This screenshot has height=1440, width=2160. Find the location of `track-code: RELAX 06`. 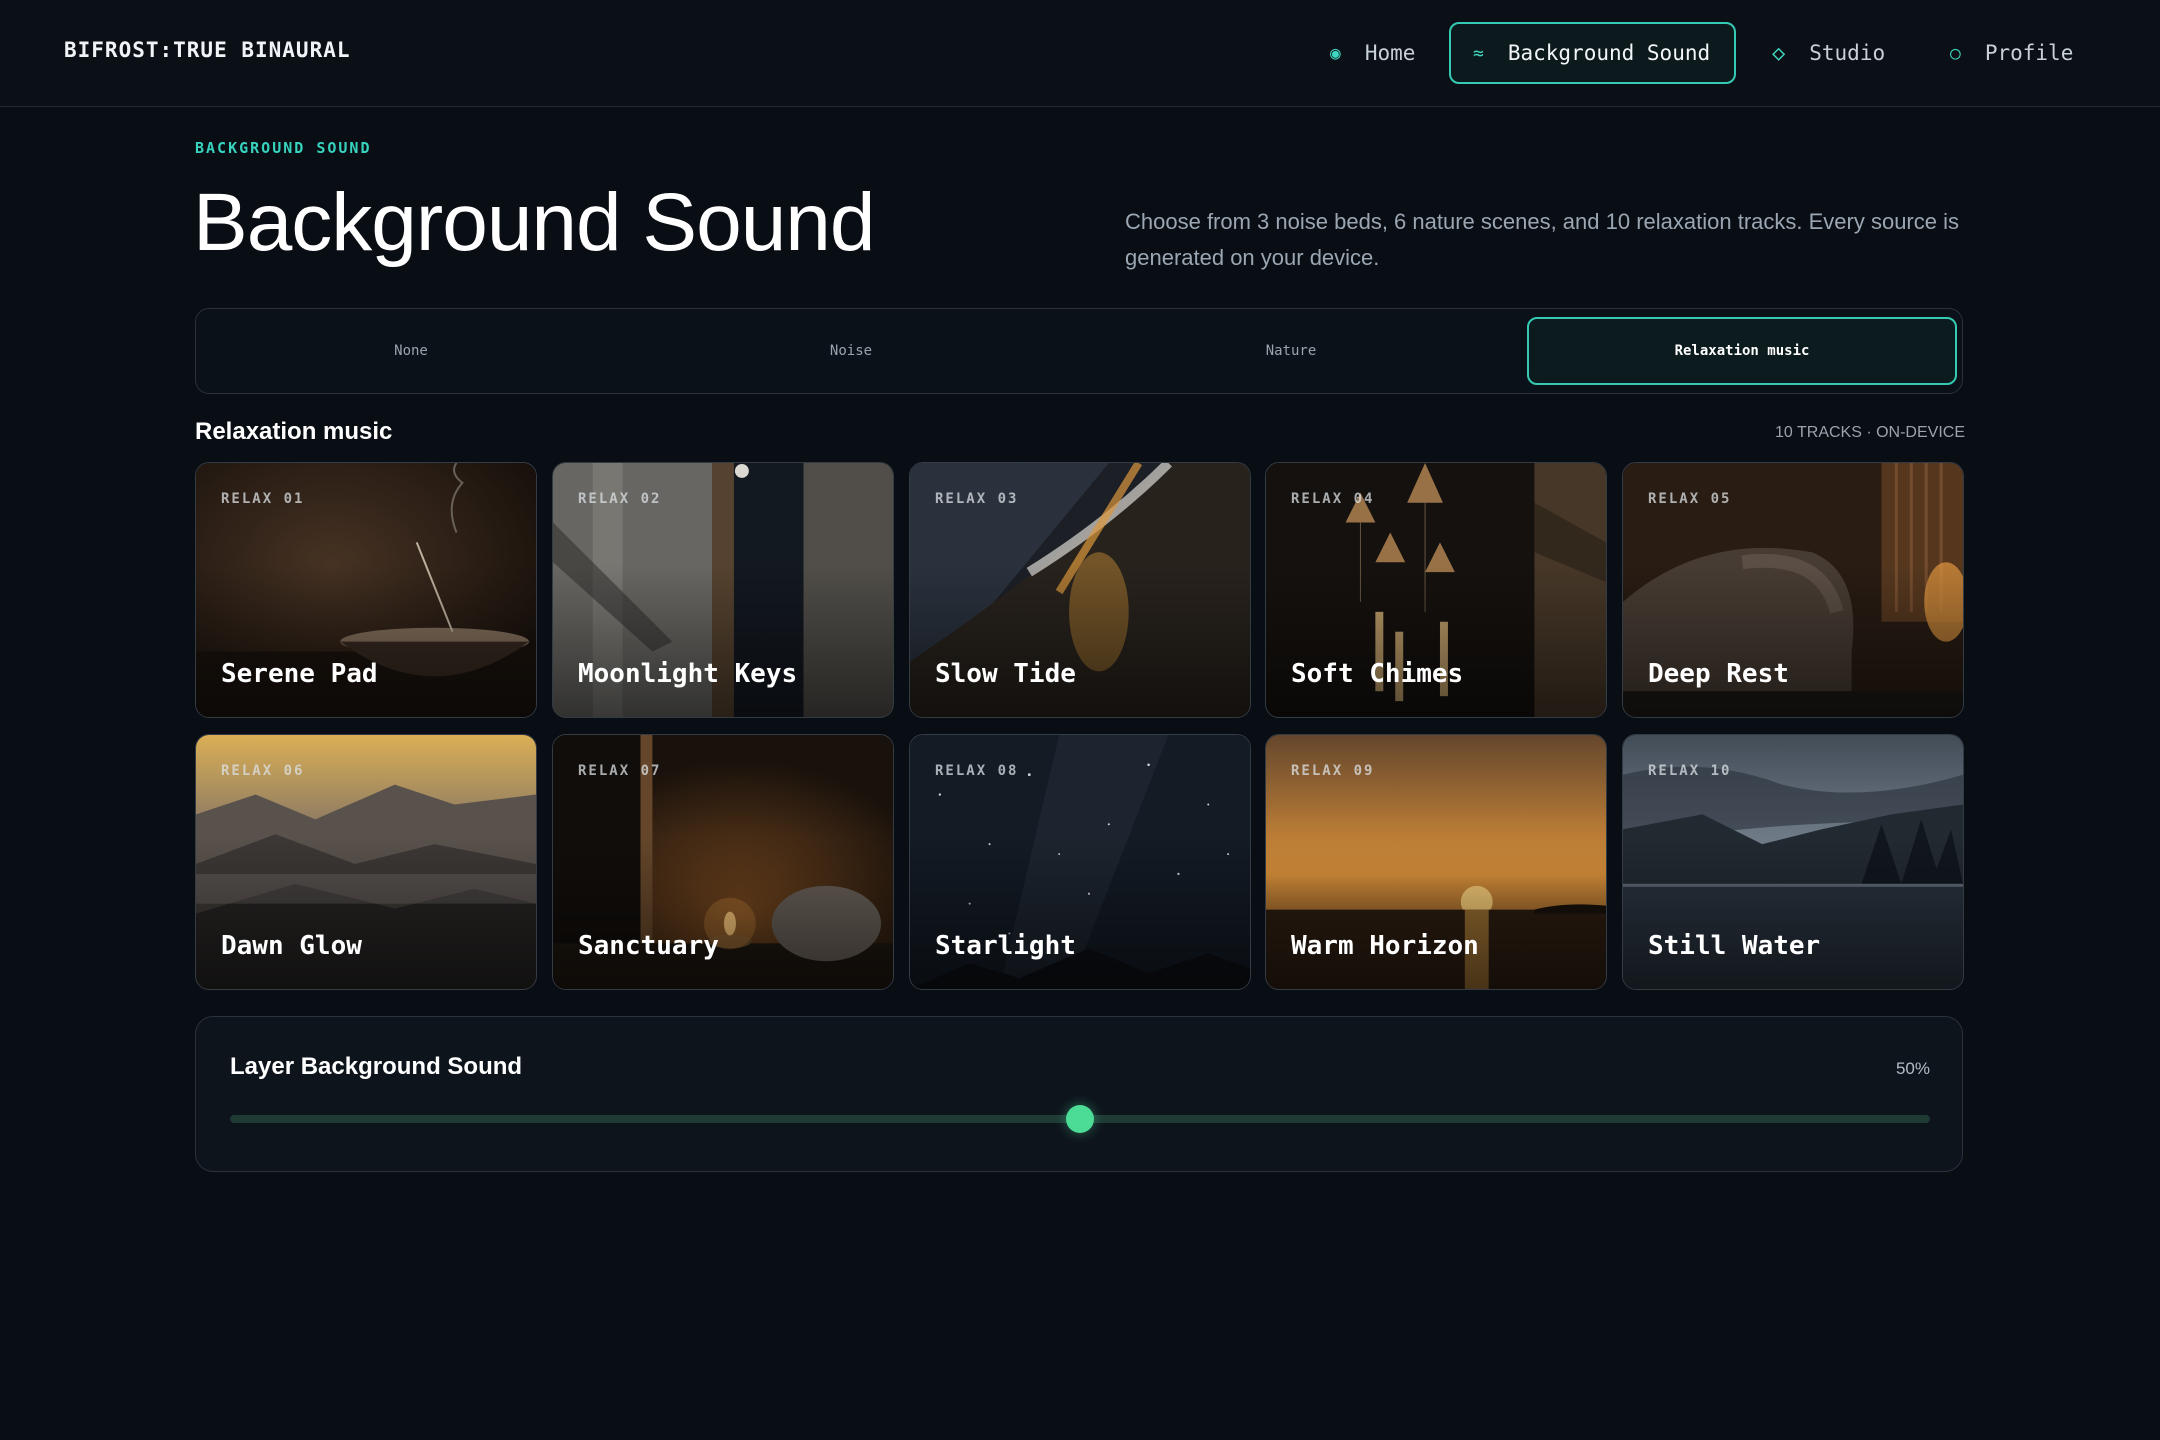

track-code: RELAX 06 is located at coordinates (263, 771).